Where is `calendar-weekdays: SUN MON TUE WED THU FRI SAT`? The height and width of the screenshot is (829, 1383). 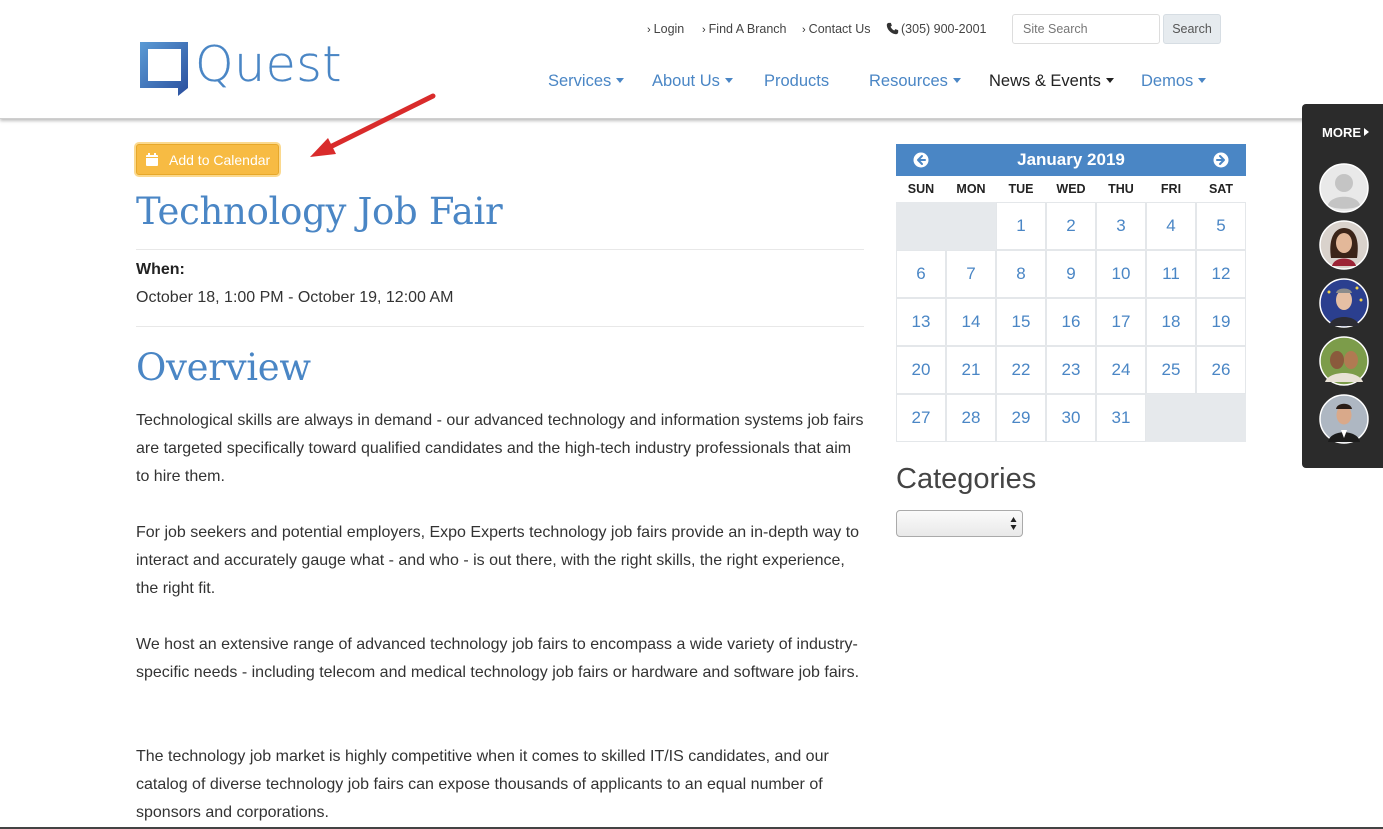
calendar-weekdays: SUN MON TUE WED THU FRI SAT is located at coordinates (1071, 189).